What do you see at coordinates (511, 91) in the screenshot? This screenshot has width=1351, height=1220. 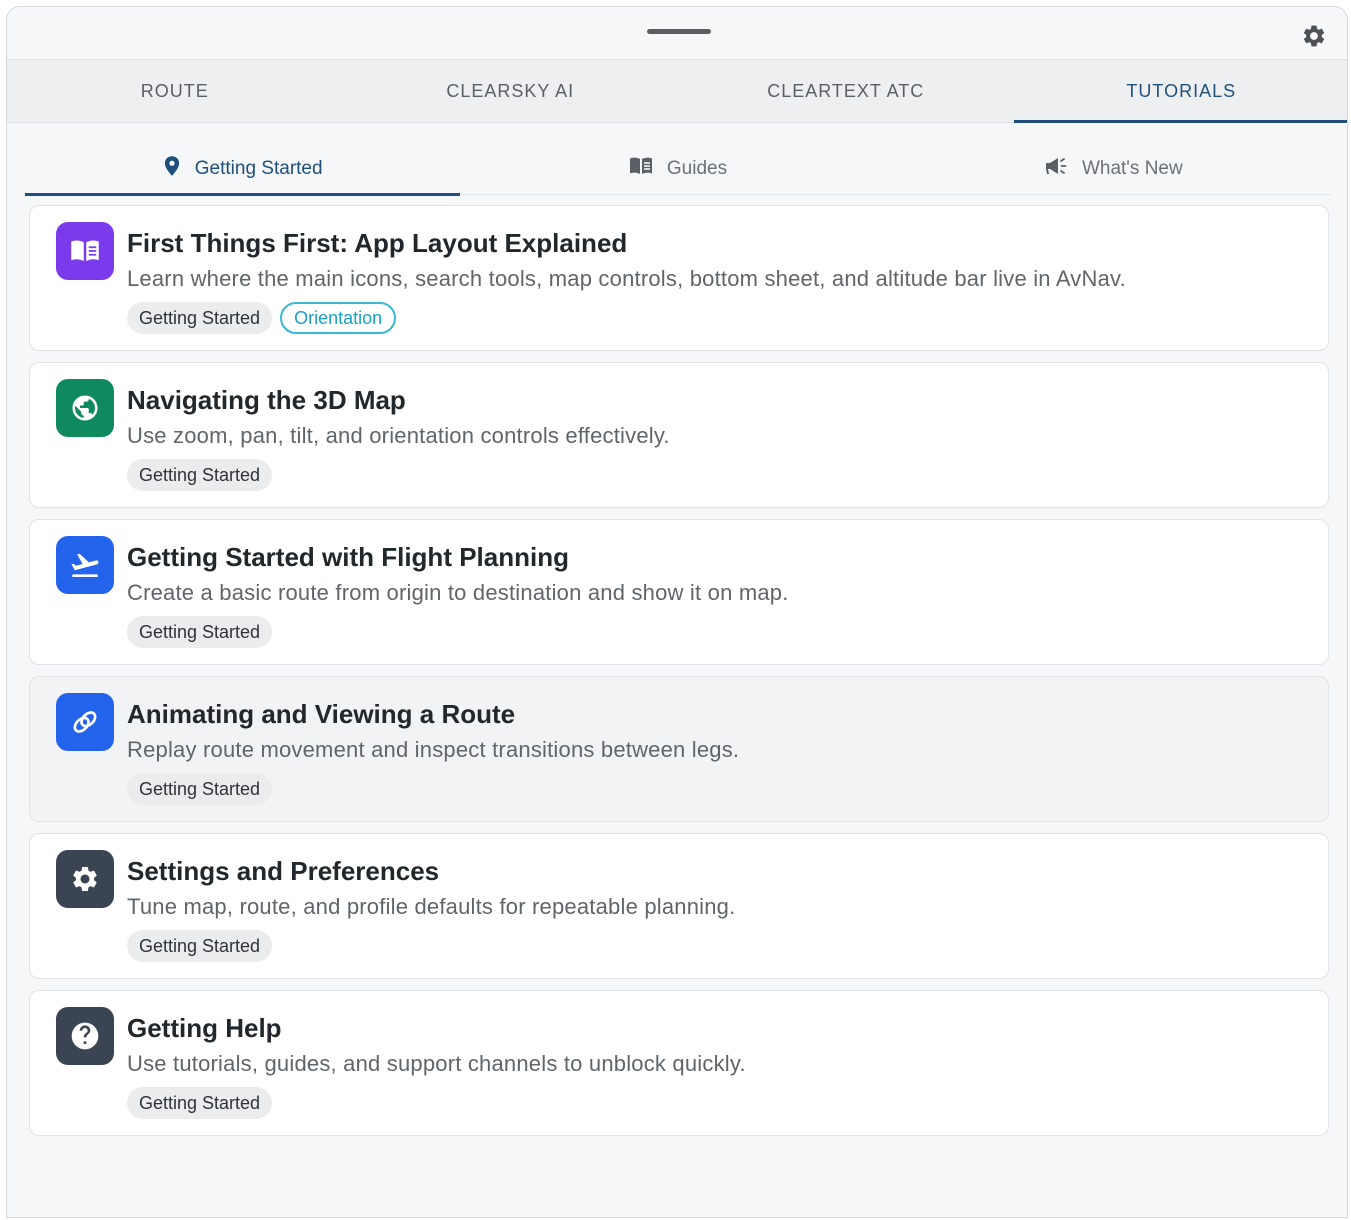 I see `tab-clearsky-ai: CLEARSKY AI` at bounding box center [511, 91].